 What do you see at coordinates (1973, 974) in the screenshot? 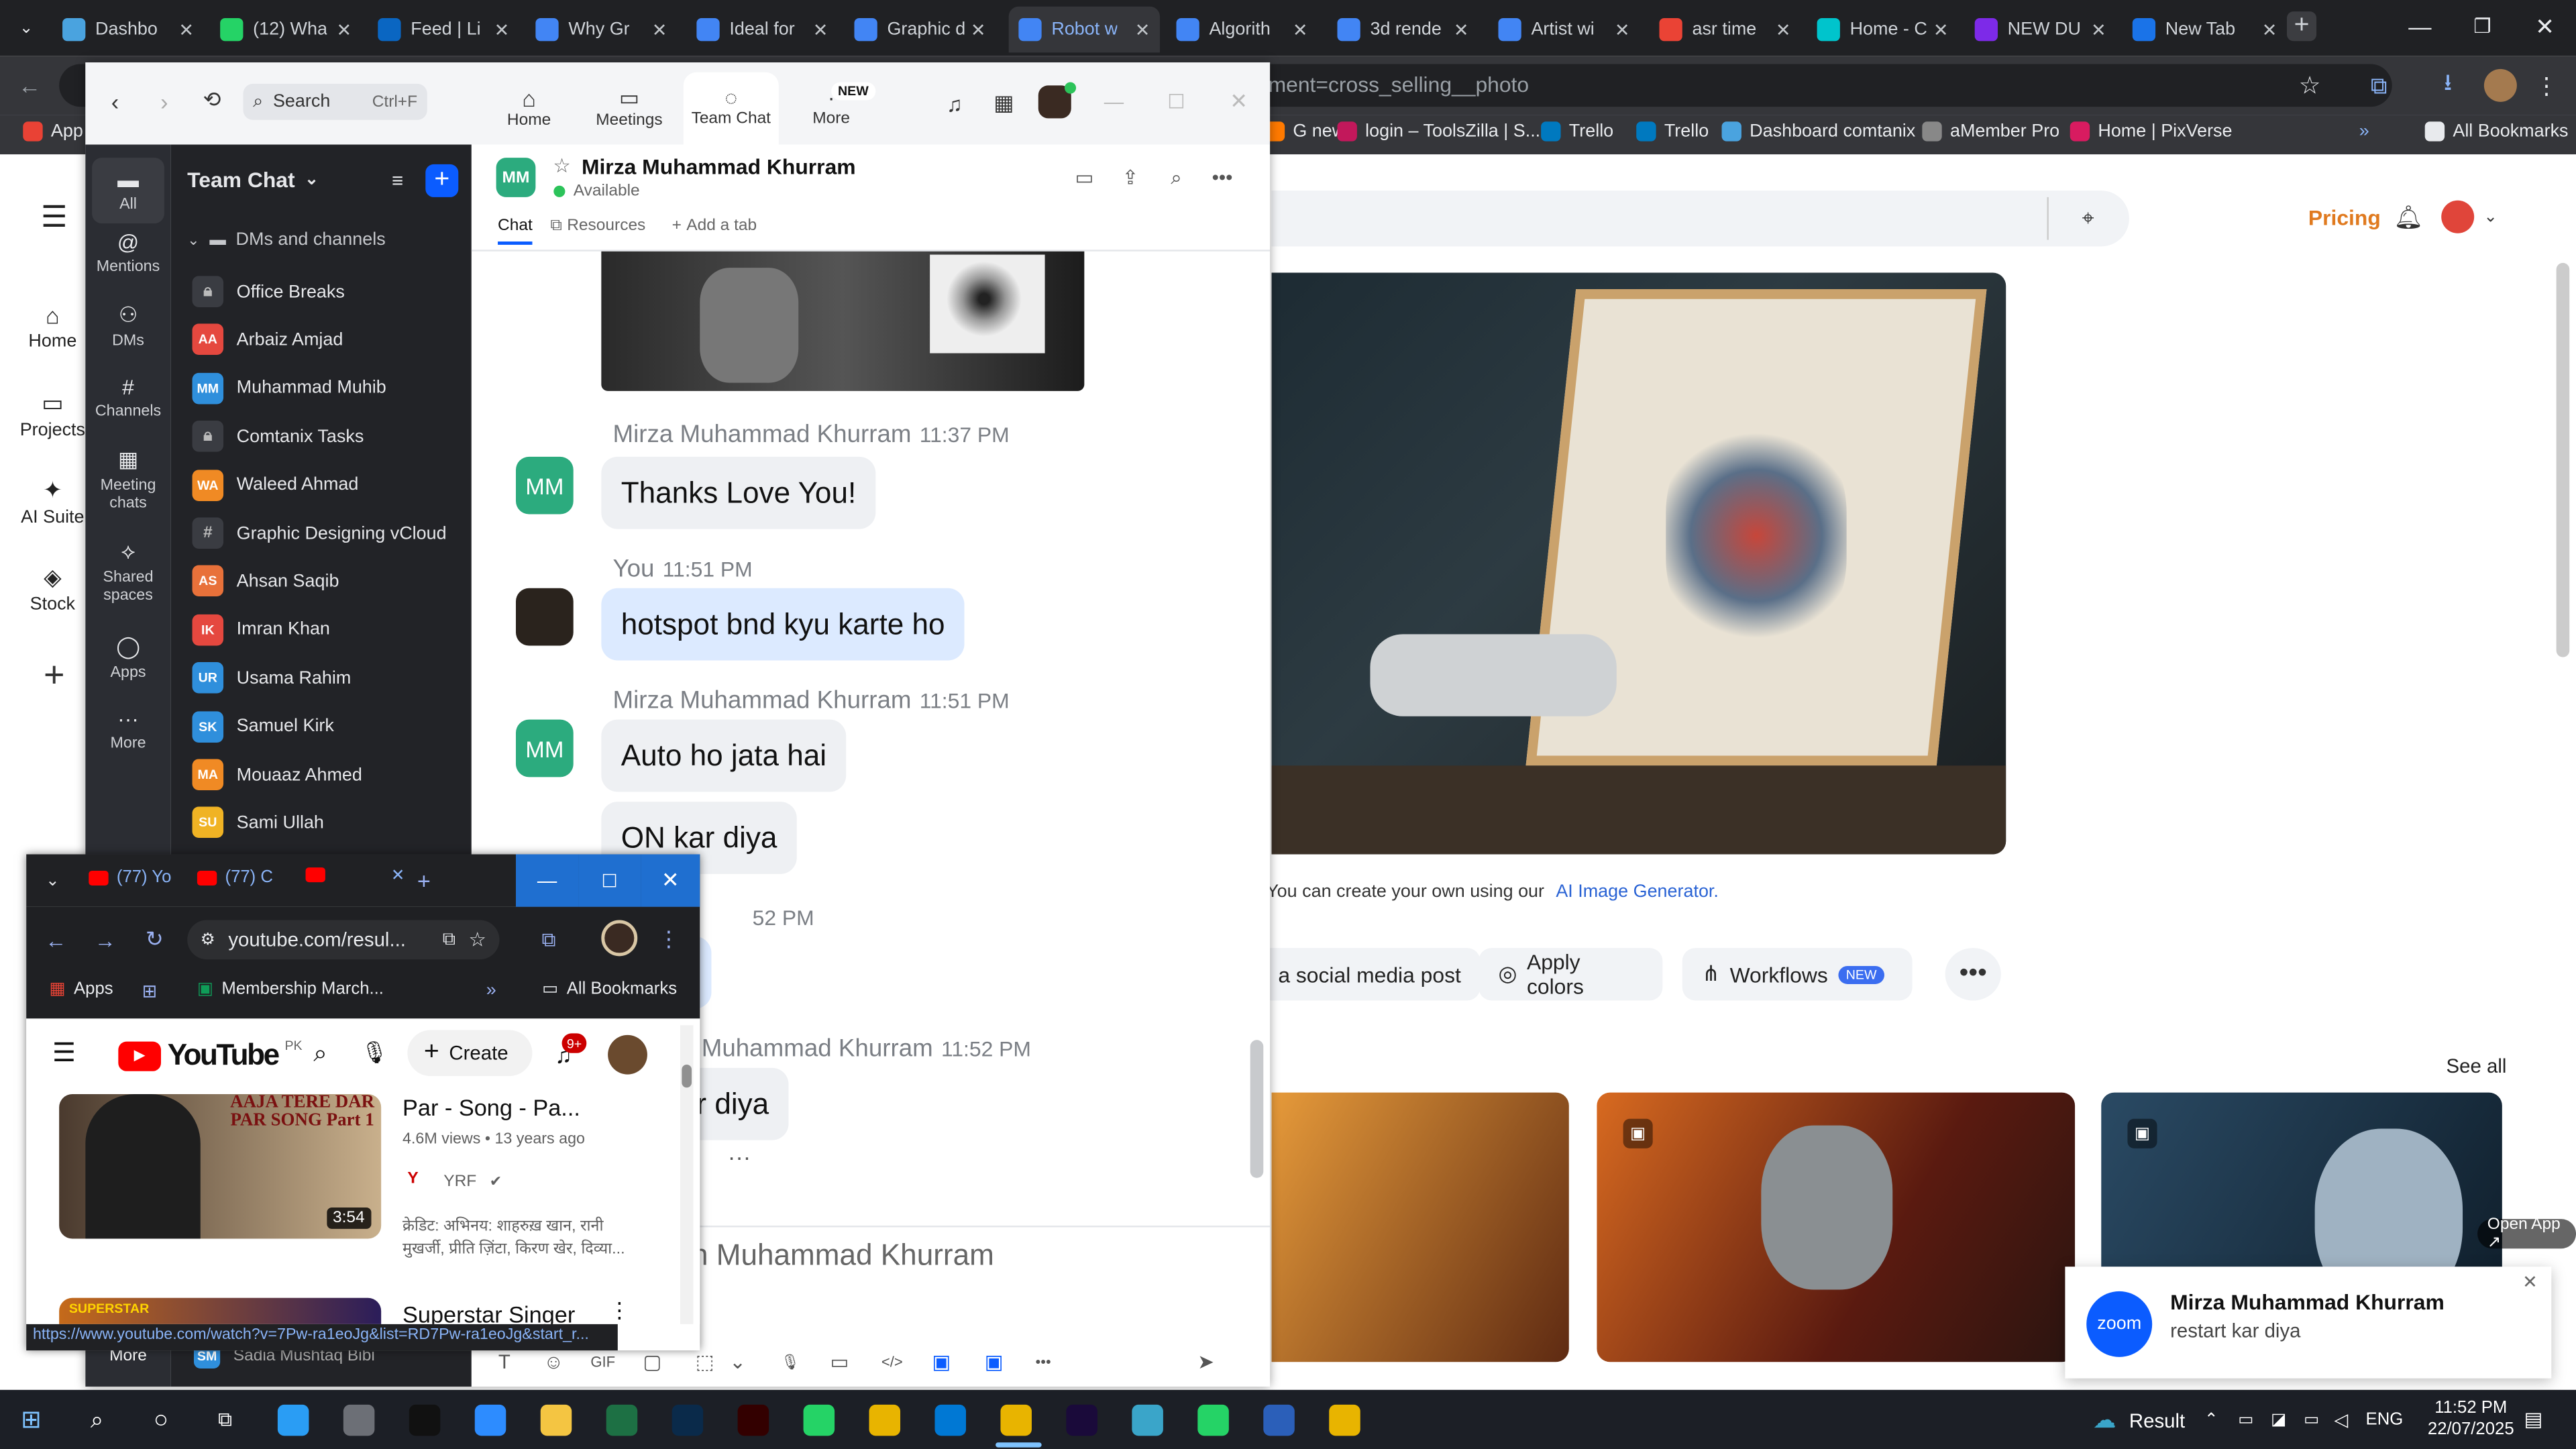
I see `more-options-button: •••` at bounding box center [1973, 974].